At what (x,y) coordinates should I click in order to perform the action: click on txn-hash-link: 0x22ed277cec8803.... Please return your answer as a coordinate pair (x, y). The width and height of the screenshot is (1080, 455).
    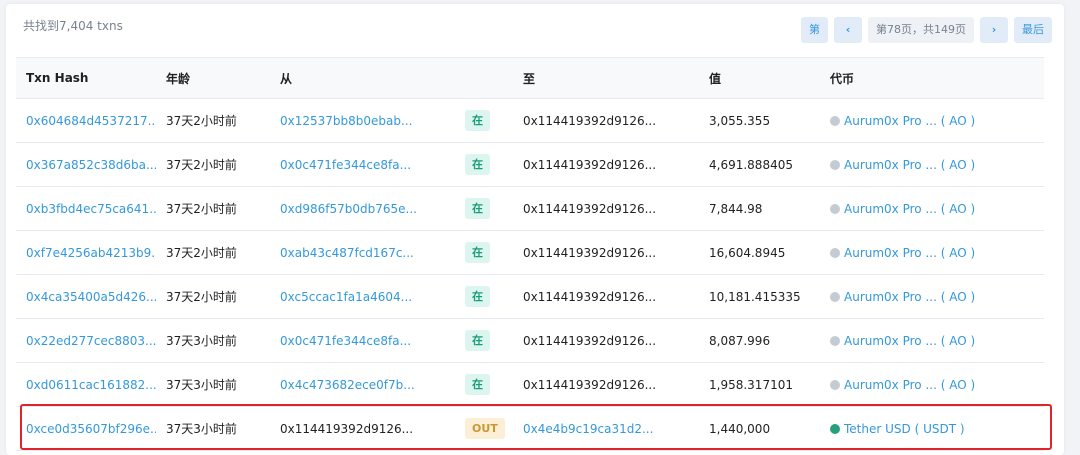
    Looking at the image, I should click on (91, 341).